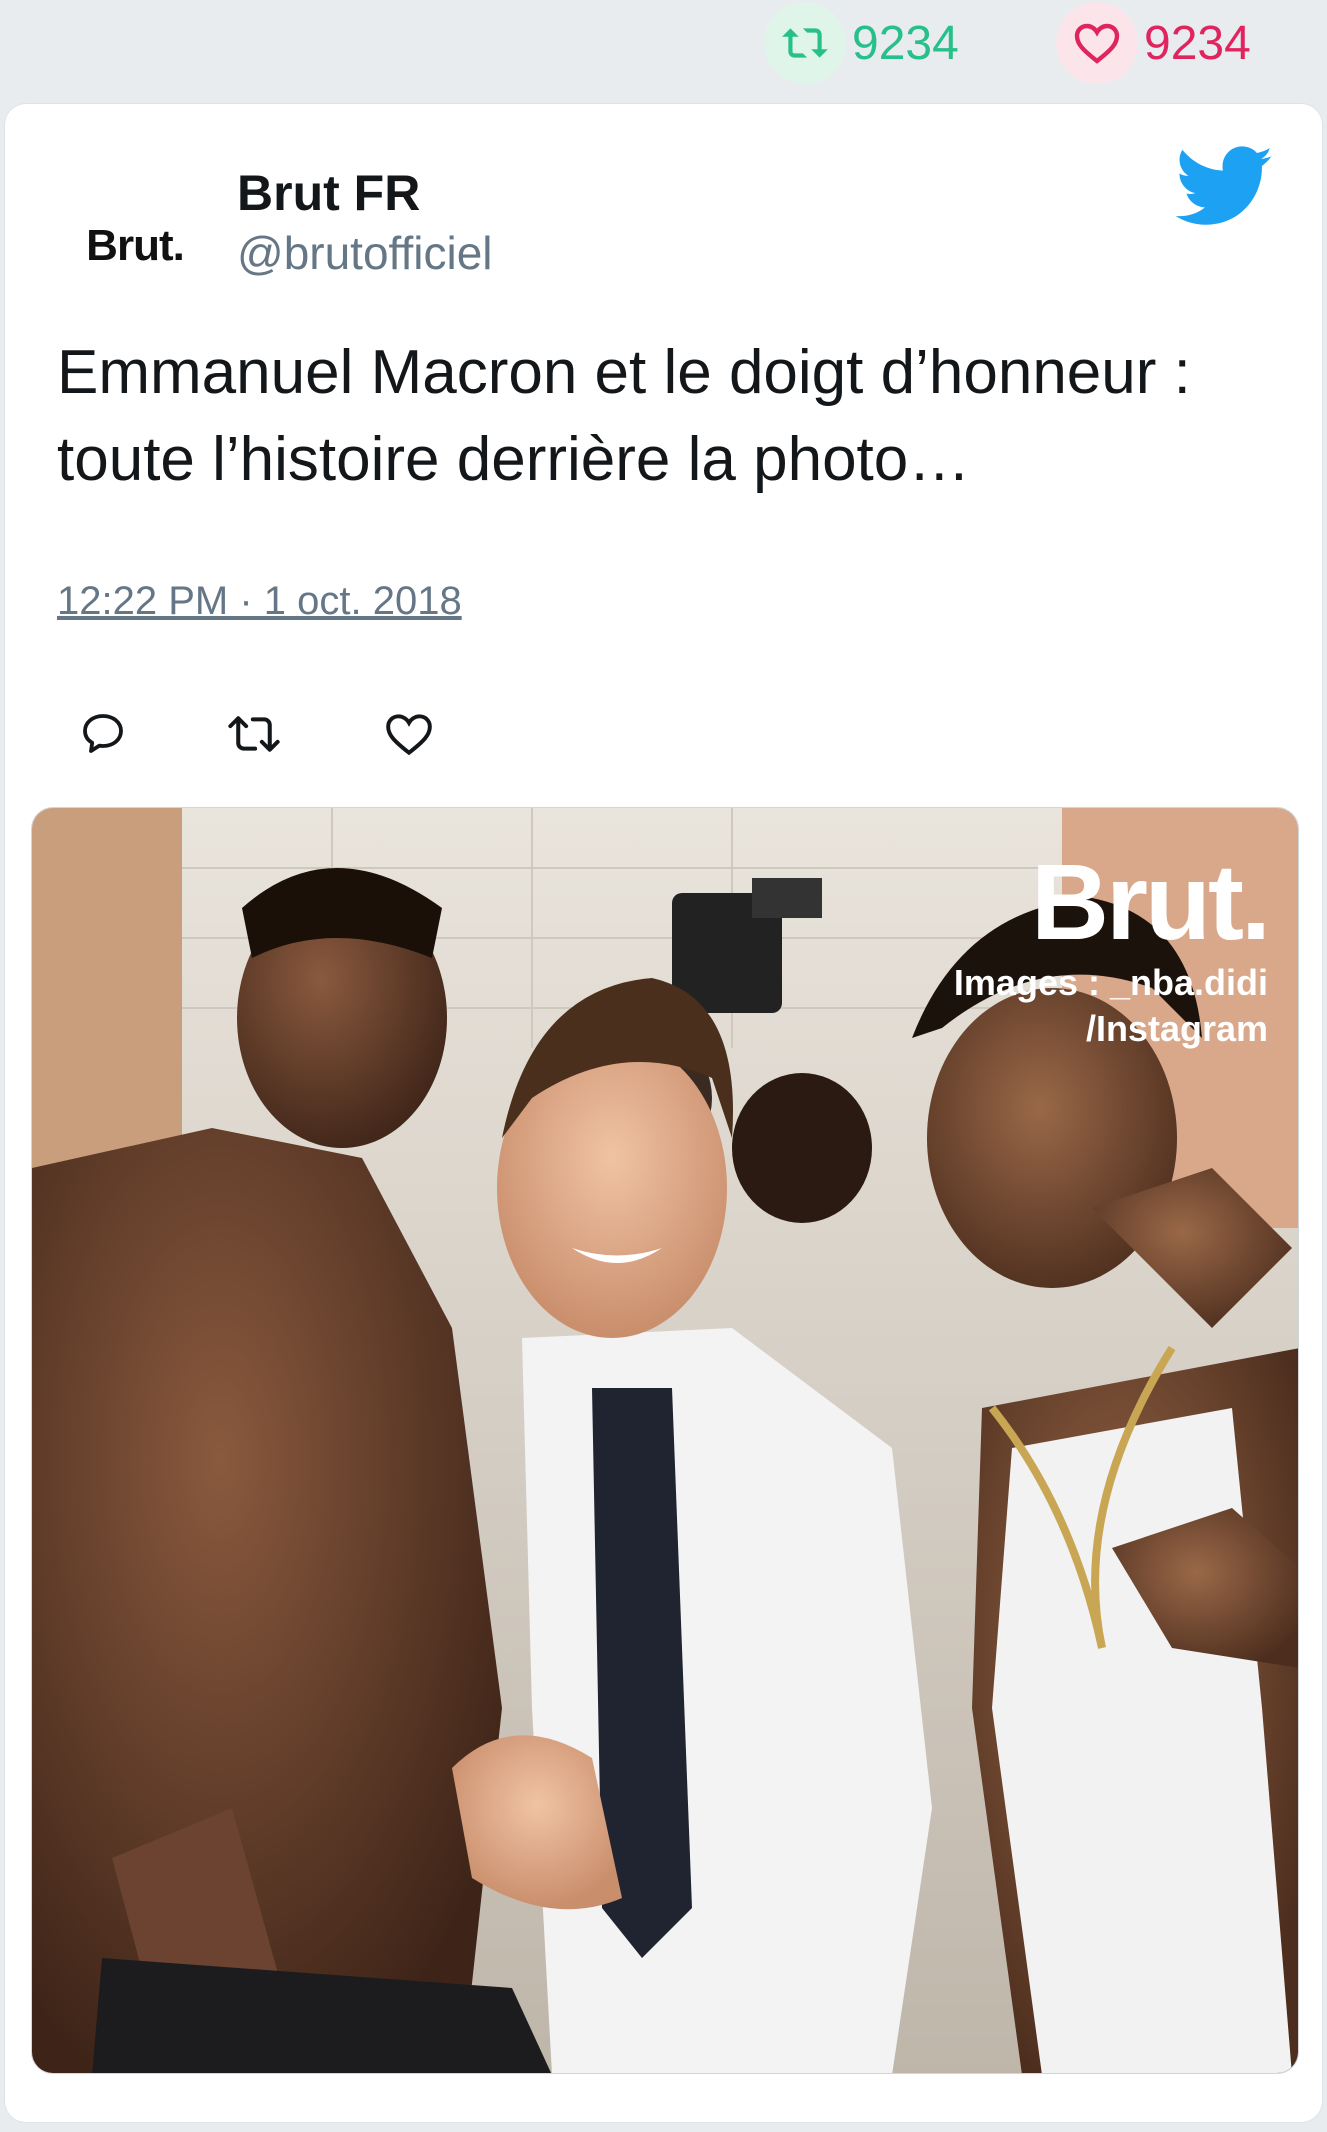  Describe the element at coordinates (663, 50) in the screenshot. I see `engagement-bar: 9234 9234` at that location.